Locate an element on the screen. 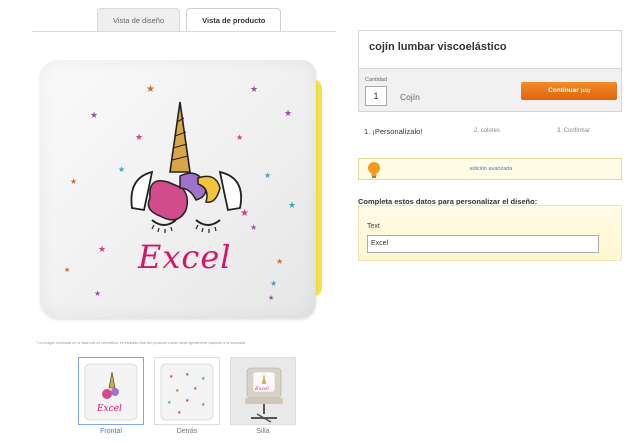 The height and width of the screenshot is (443, 640). thumbnail-front-image: Excel is located at coordinates (111, 391).